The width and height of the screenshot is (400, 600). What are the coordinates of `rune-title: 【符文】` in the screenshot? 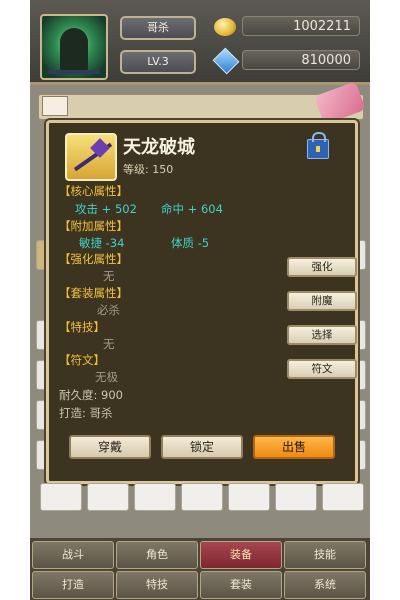 It's located at (82, 360).